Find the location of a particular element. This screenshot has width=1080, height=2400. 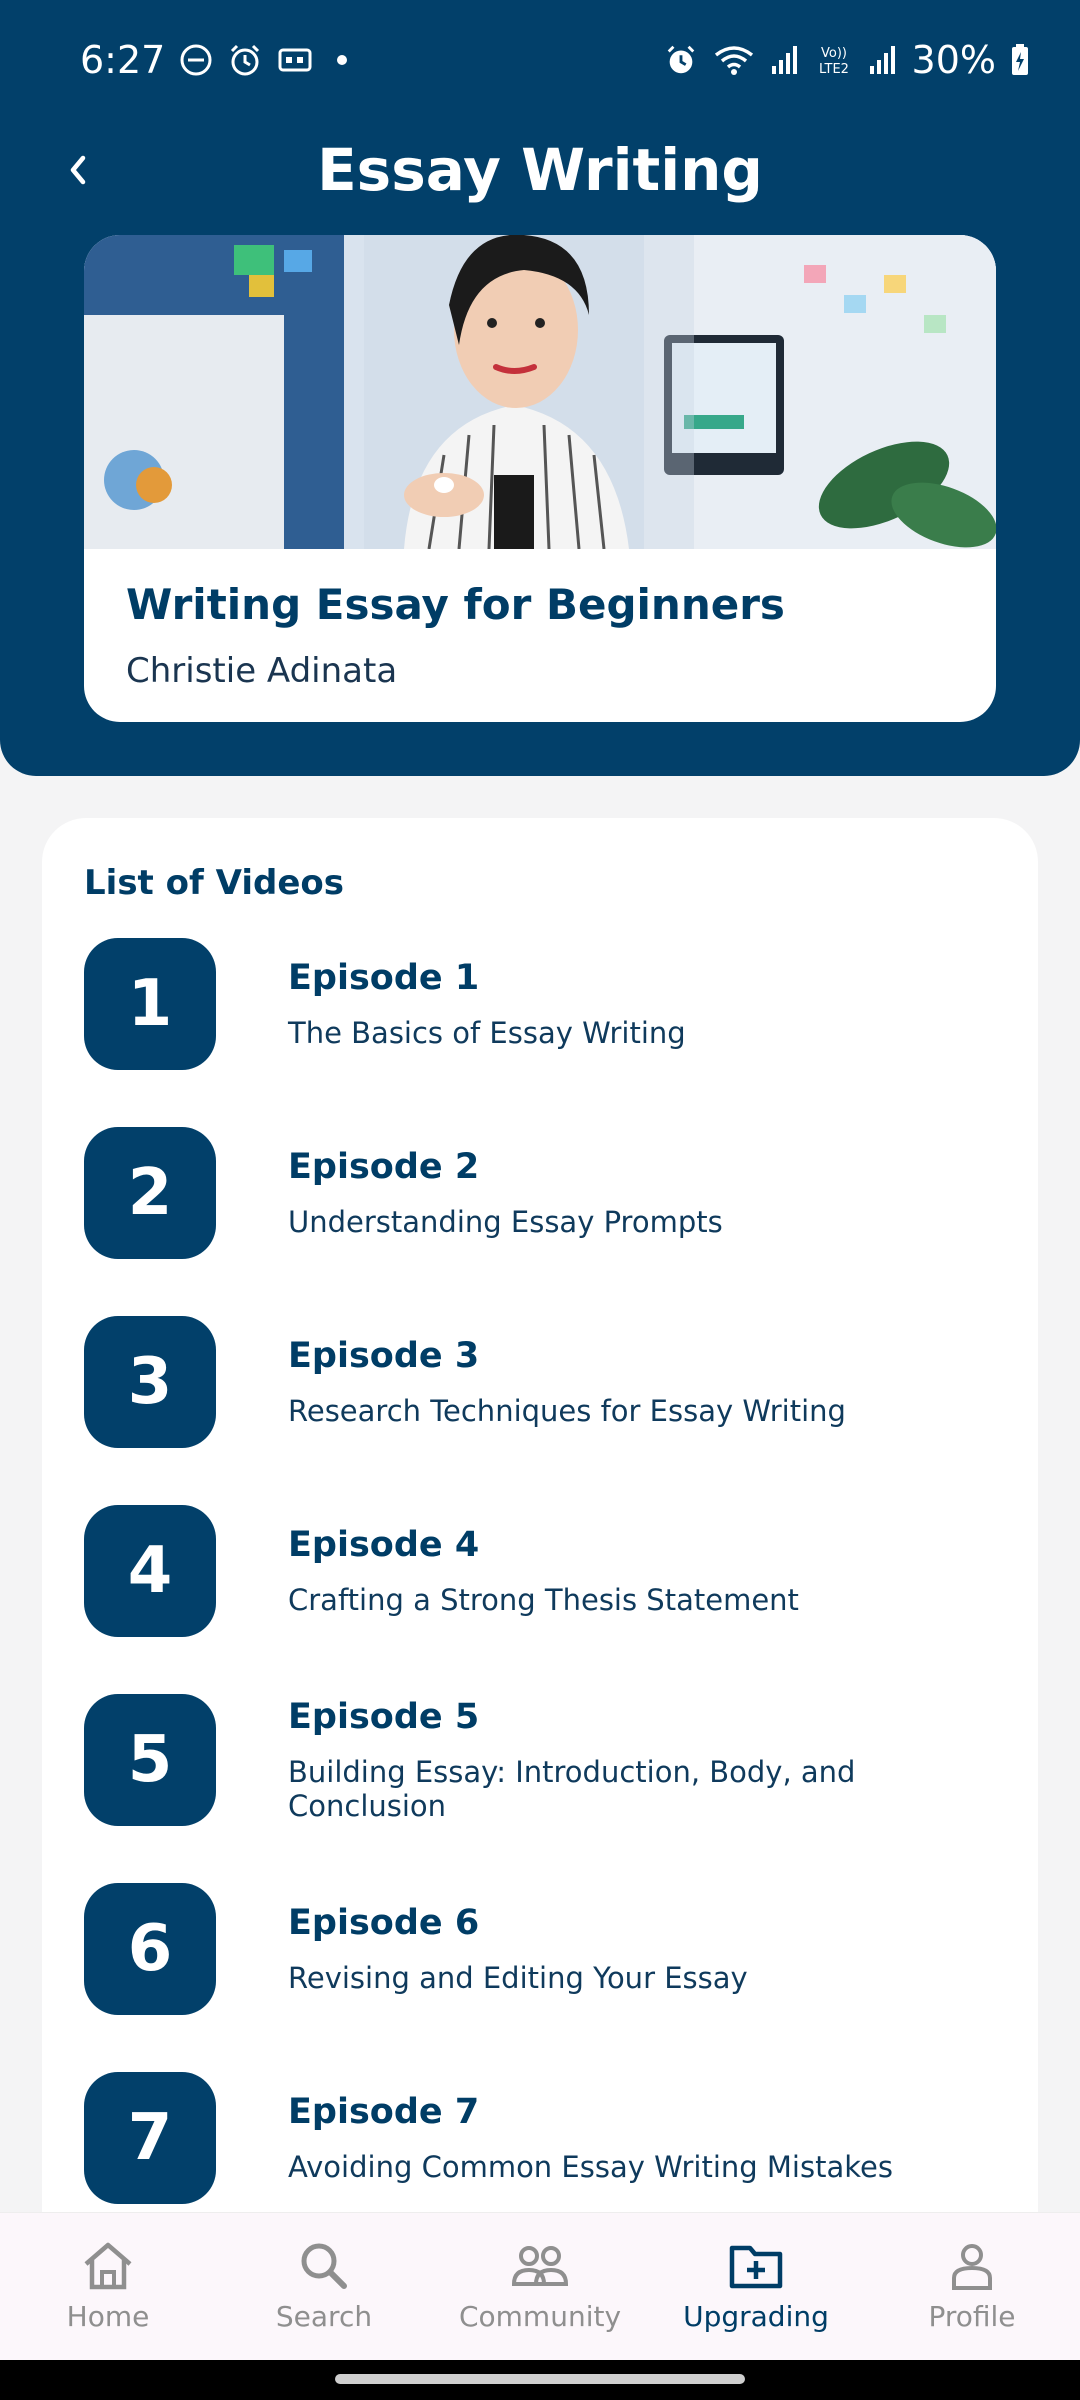

card-icon is located at coordinates (295, 60).